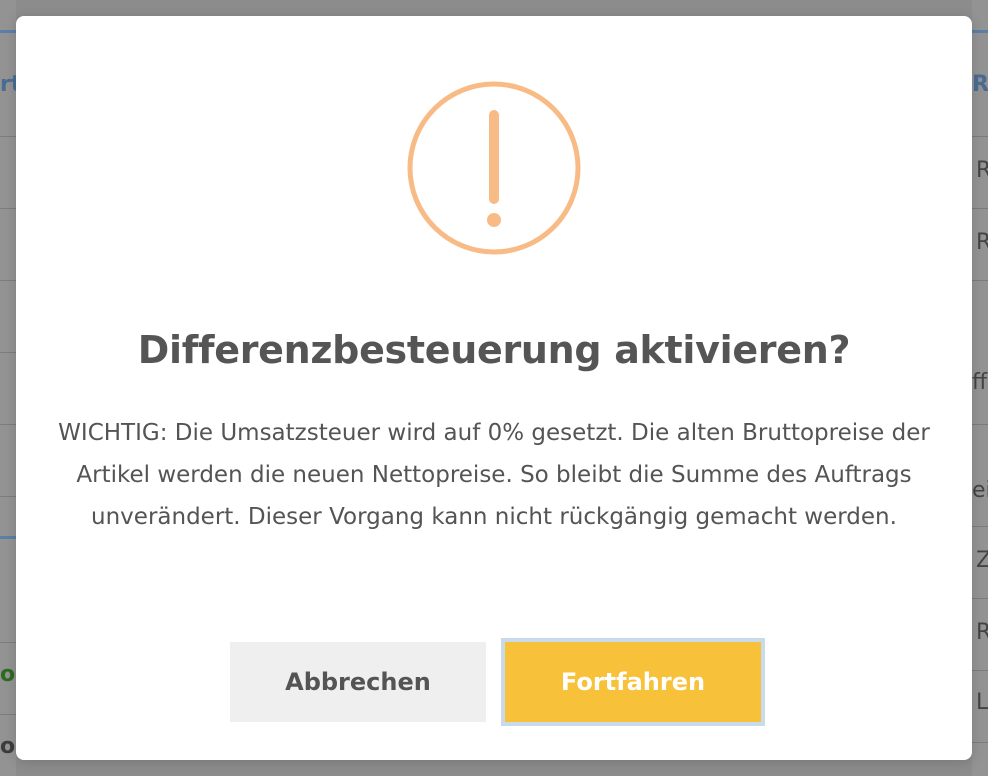 Image resolution: width=988 pixels, height=776 pixels. I want to click on background-fragment: ein, so click(980, 490).